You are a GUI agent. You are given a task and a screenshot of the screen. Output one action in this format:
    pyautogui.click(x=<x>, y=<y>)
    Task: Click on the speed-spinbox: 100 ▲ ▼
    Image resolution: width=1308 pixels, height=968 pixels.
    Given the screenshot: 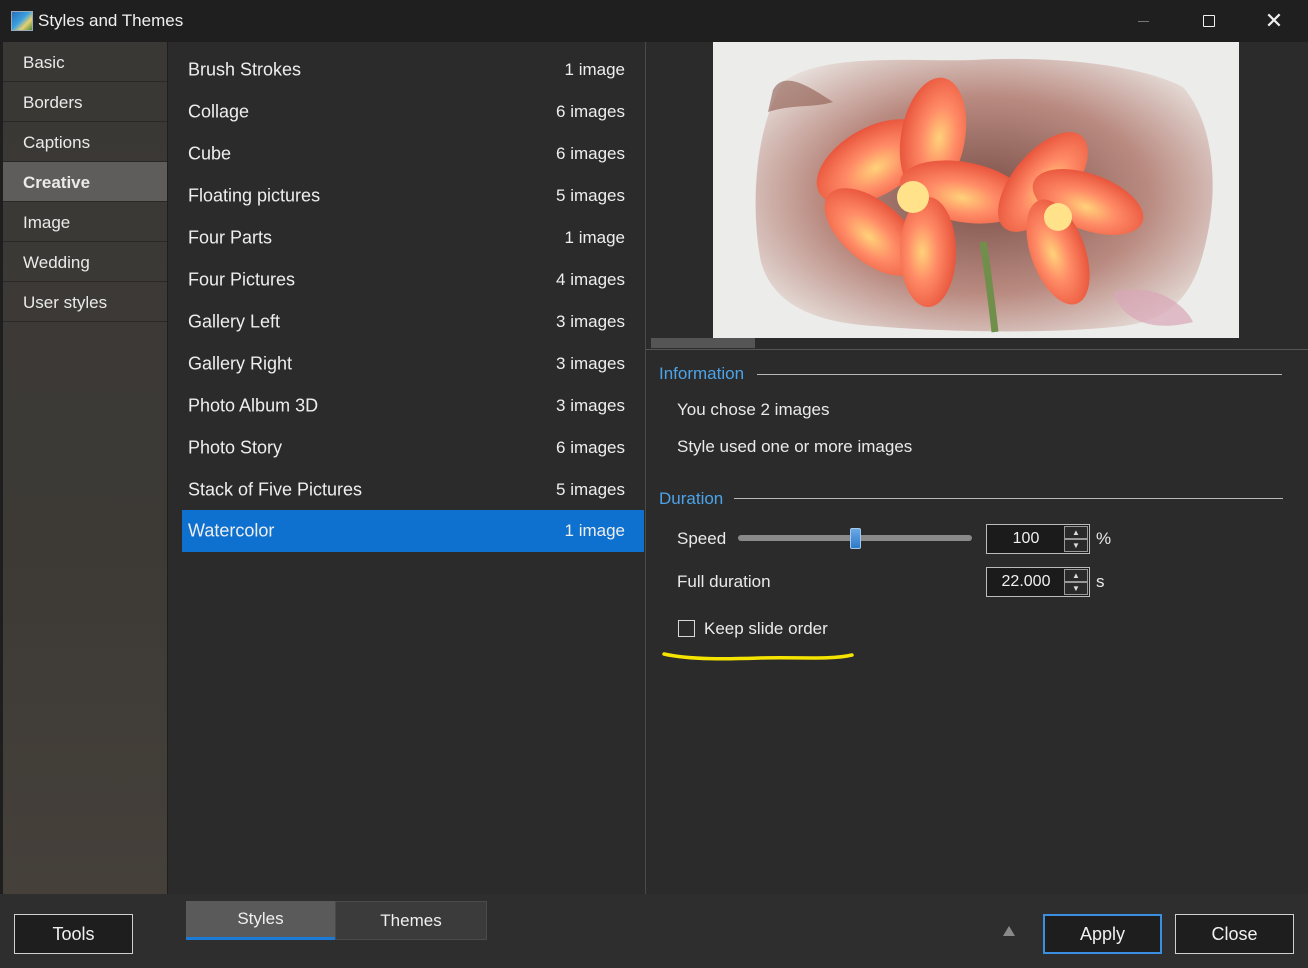 What is the action you would take?
    pyautogui.click(x=1038, y=539)
    